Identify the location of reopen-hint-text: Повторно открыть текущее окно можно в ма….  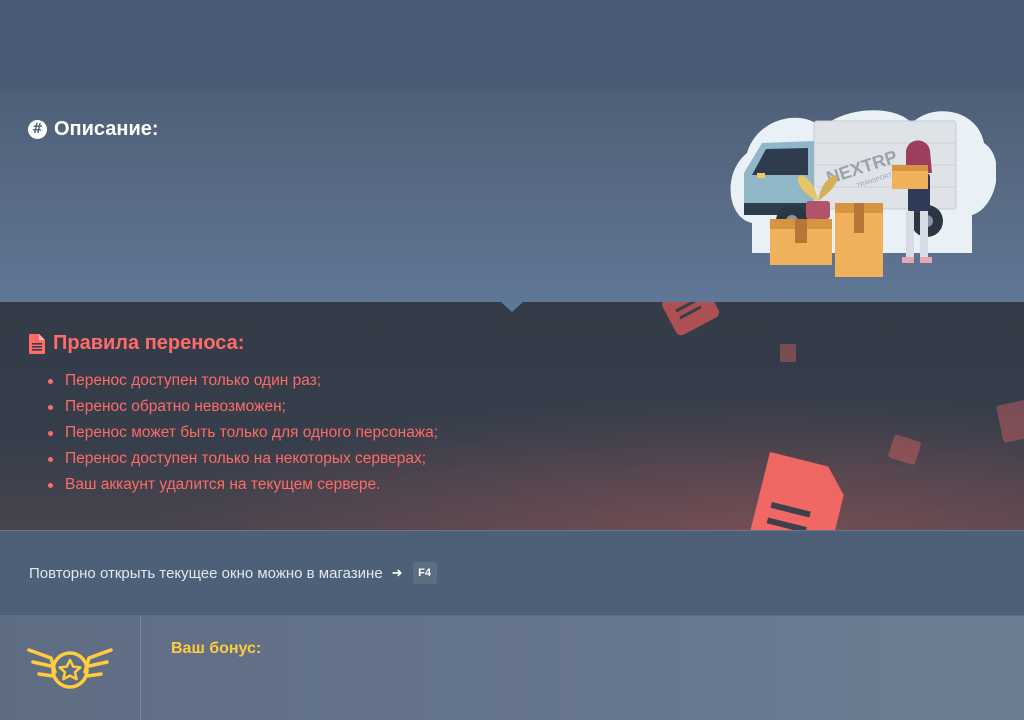
(206, 573).